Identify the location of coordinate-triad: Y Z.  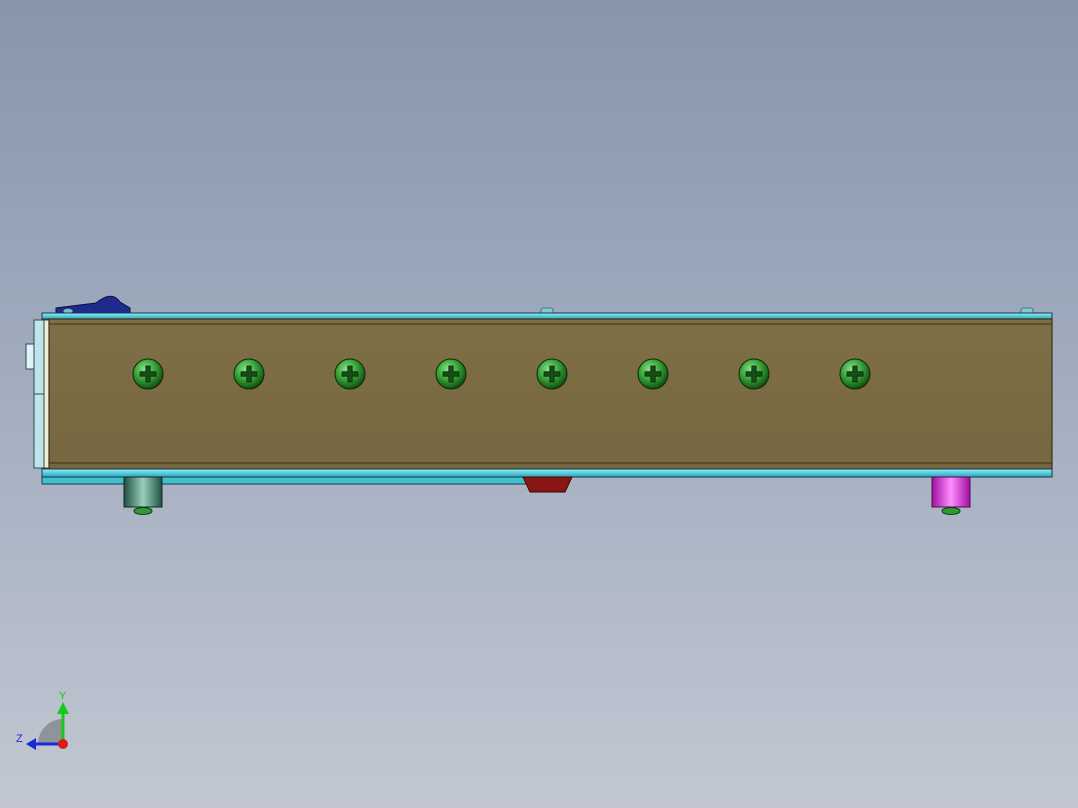
(42, 720).